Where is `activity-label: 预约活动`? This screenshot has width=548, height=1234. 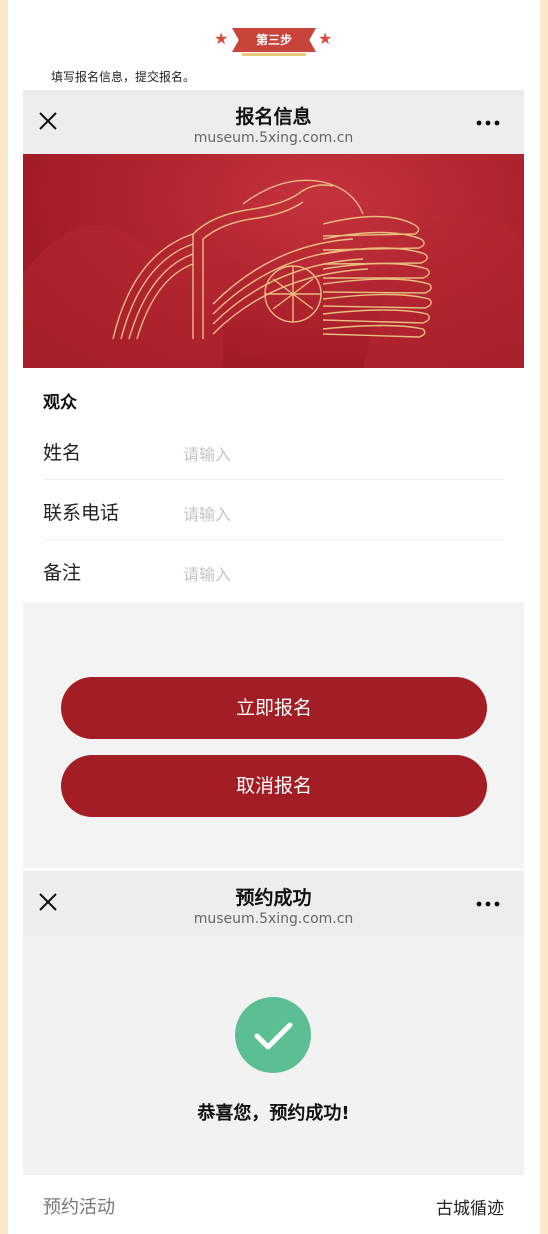 activity-label: 预约活动 is located at coordinates (79, 1207).